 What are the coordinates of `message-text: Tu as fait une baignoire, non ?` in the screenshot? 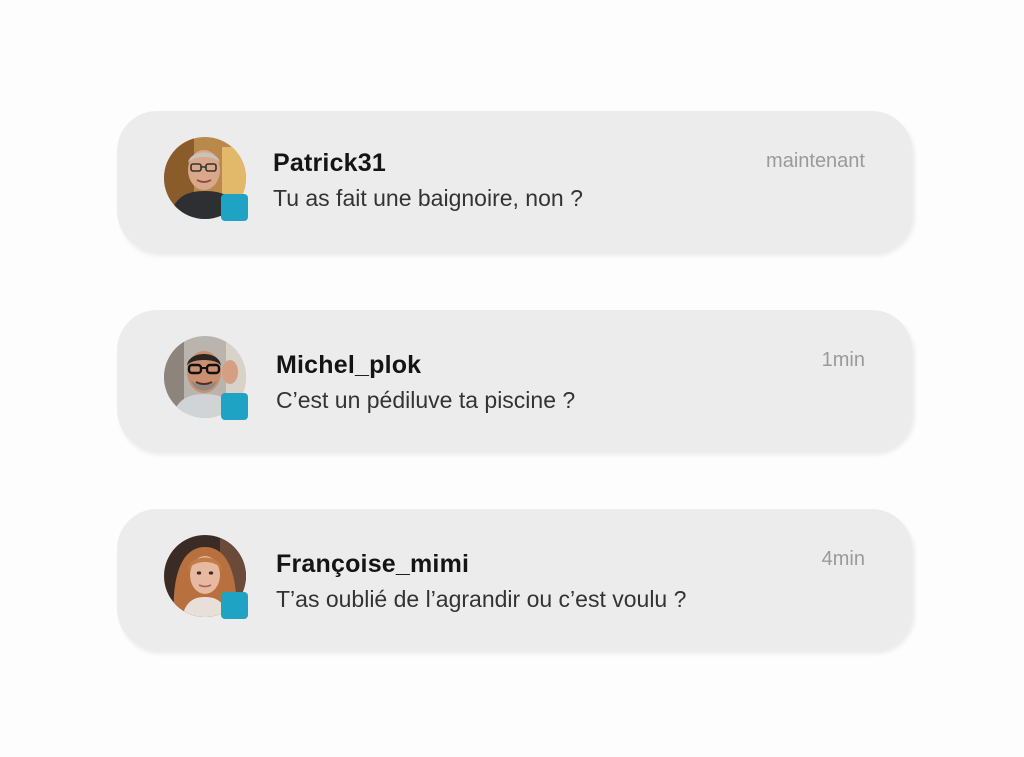 It's located at (428, 198).